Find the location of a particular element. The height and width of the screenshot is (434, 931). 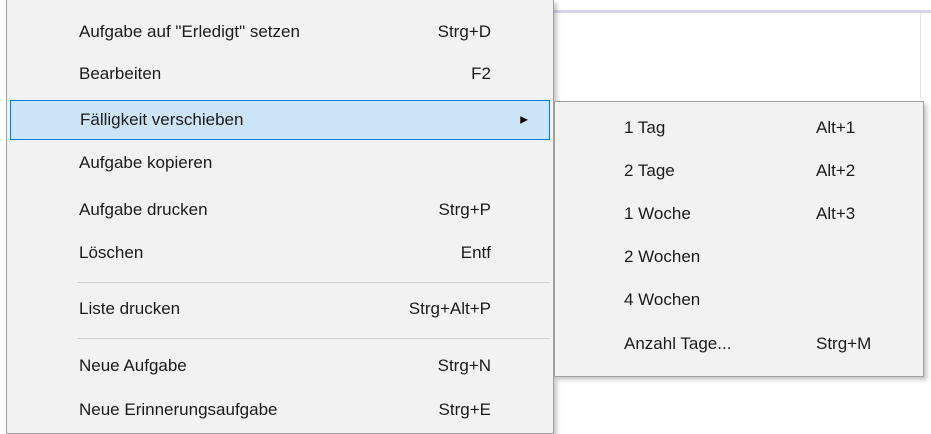

menu-item-shortcut: Strg+E is located at coordinates (464, 409).